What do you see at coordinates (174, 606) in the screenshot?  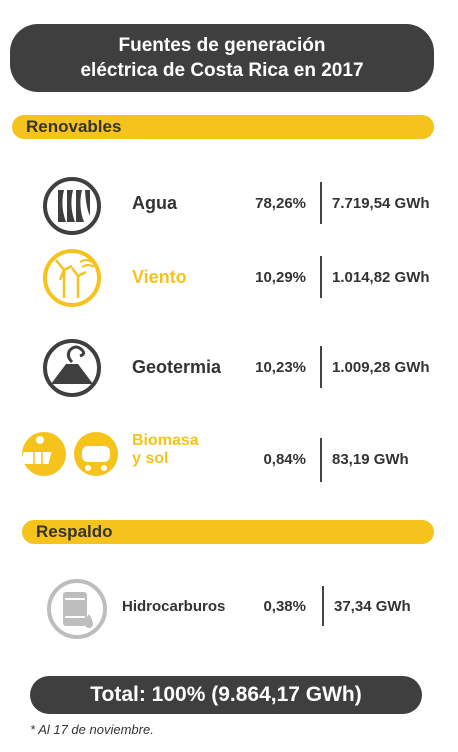 I see `row-label: Hidrocarburos` at bounding box center [174, 606].